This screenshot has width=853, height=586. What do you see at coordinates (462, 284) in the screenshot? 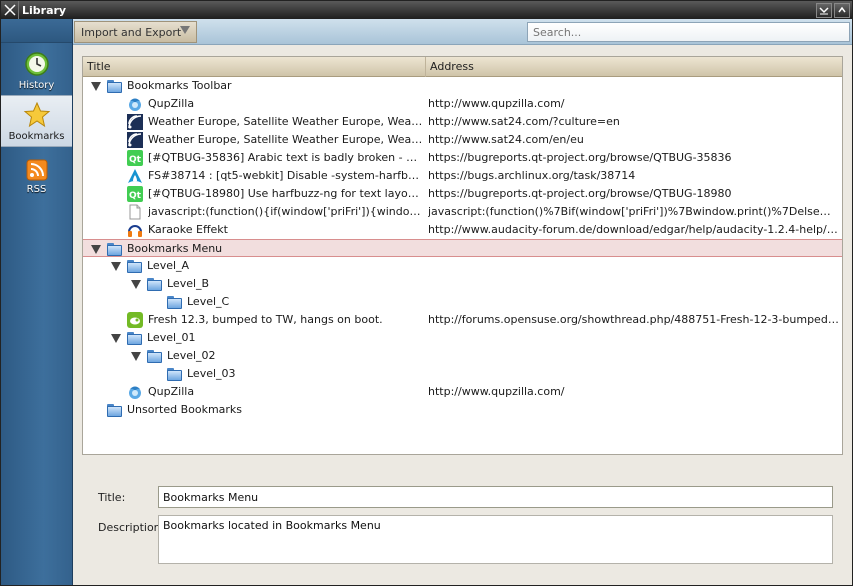
I see `tree-folder-row: Level_B` at bounding box center [462, 284].